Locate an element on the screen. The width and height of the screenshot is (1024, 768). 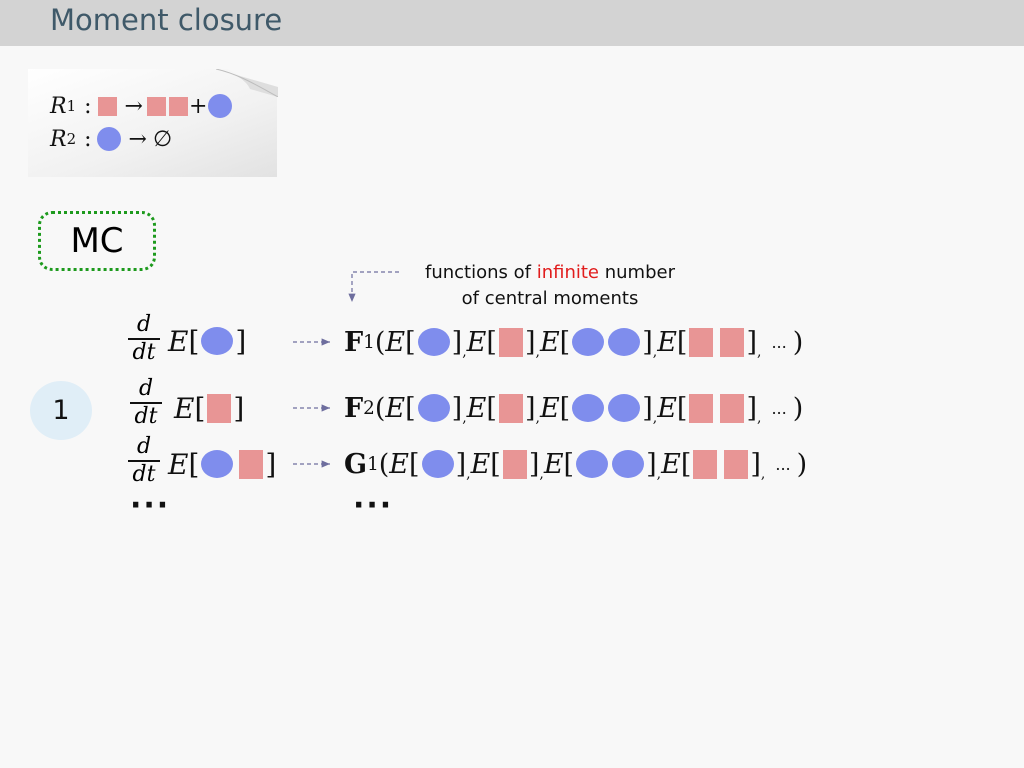
annotation-highlight: infinite is located at coordinates (567, 272).